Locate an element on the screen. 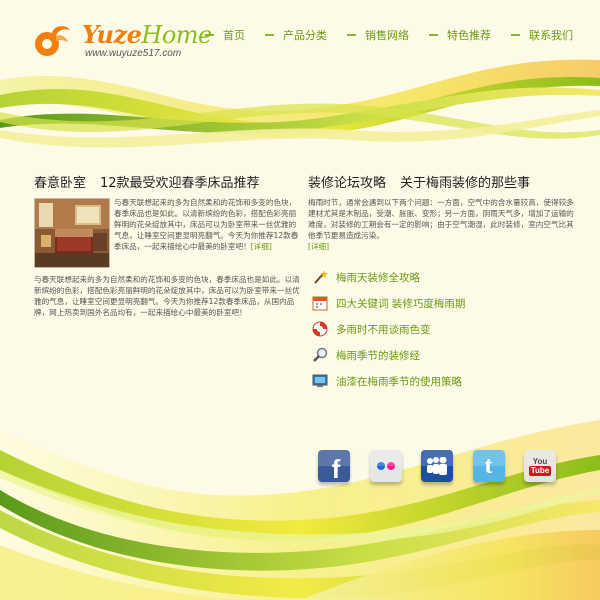 The height and width of the screenshot is (600, 600). left-more-link: [详细] is located at coordinates (261, 246).